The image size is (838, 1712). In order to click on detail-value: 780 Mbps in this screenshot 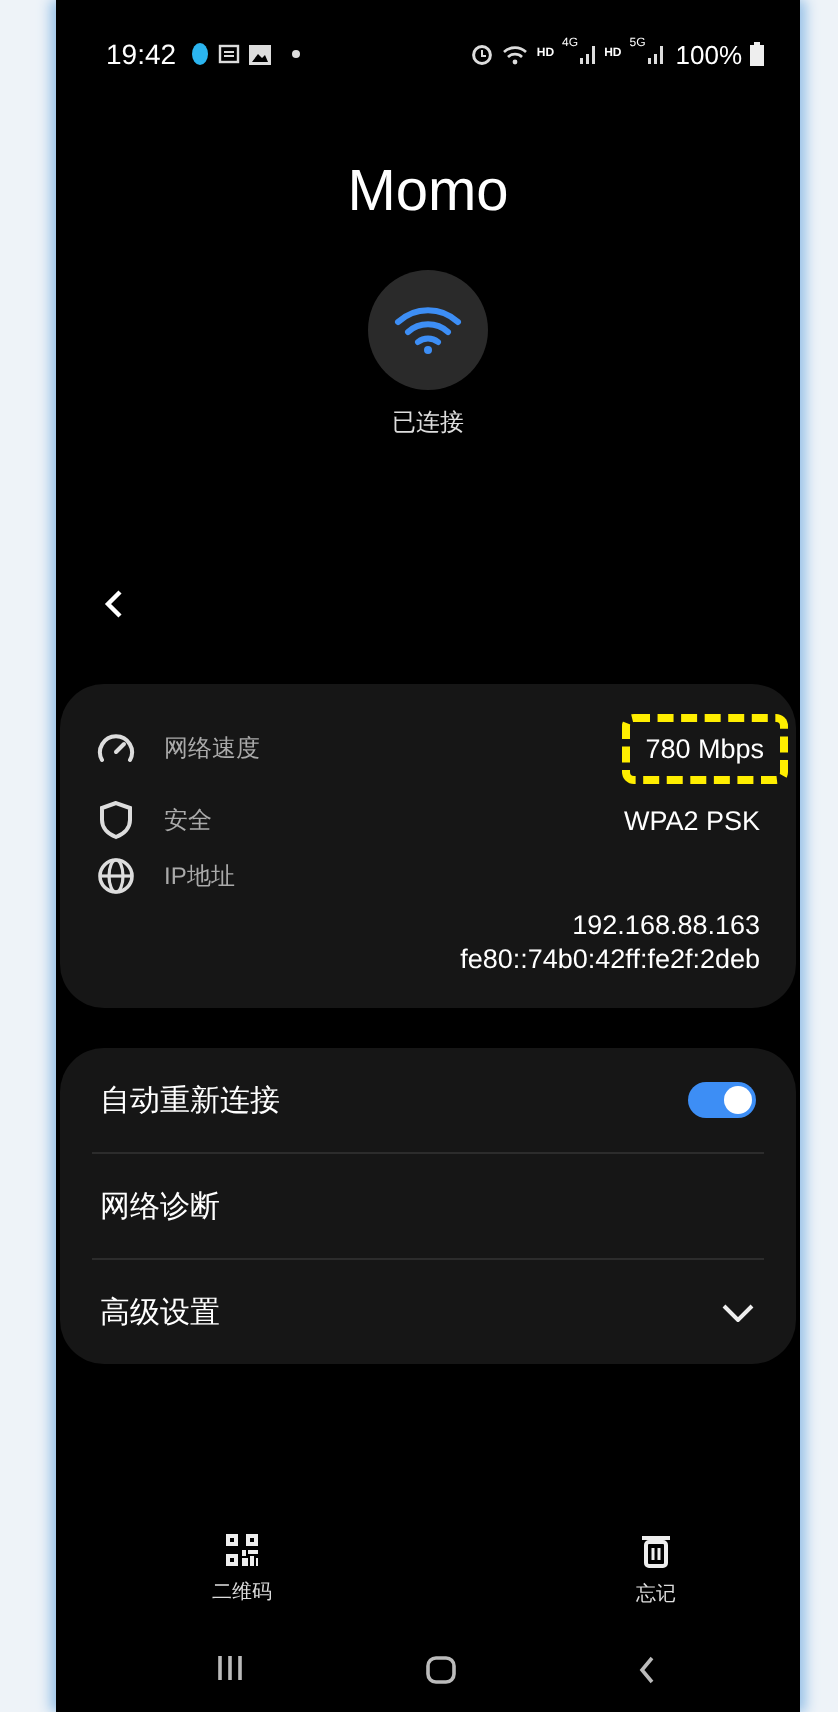, I will do `click(704, 748)`.